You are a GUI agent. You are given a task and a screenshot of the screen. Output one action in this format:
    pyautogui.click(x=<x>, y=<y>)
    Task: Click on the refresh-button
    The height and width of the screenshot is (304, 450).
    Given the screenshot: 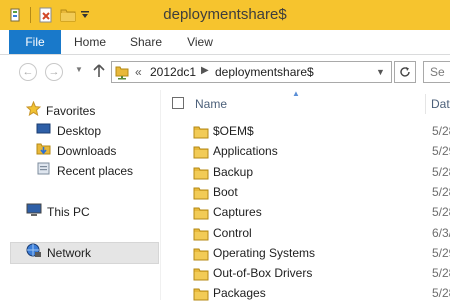 What is the action you would take?
    pyautogui.click(x=405, y=72)
    